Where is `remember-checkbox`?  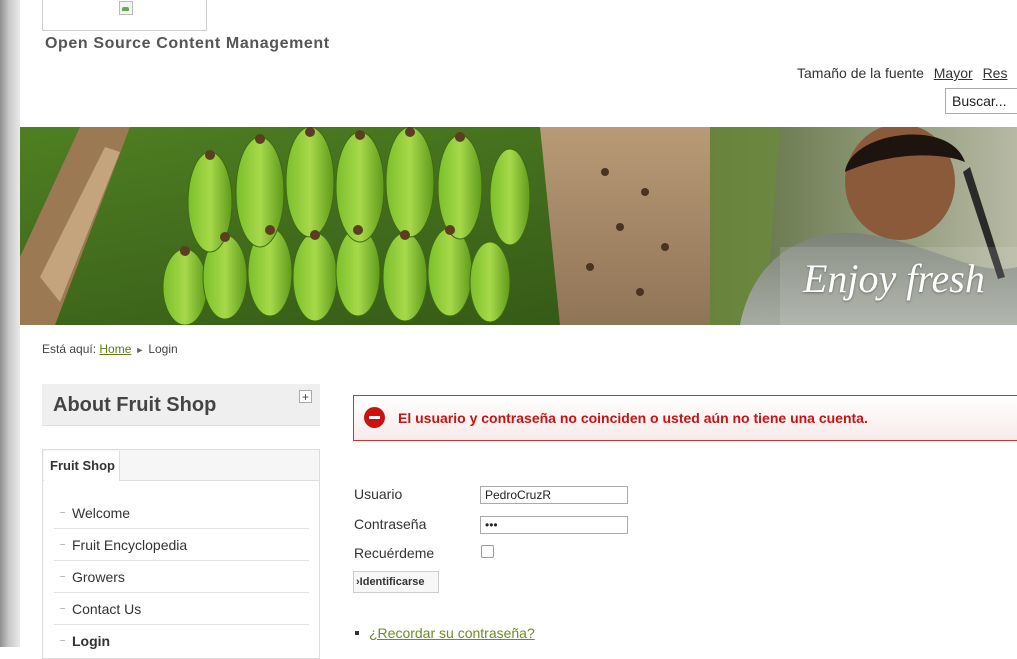 remember-checkbox is located at coordinates (487, 551).